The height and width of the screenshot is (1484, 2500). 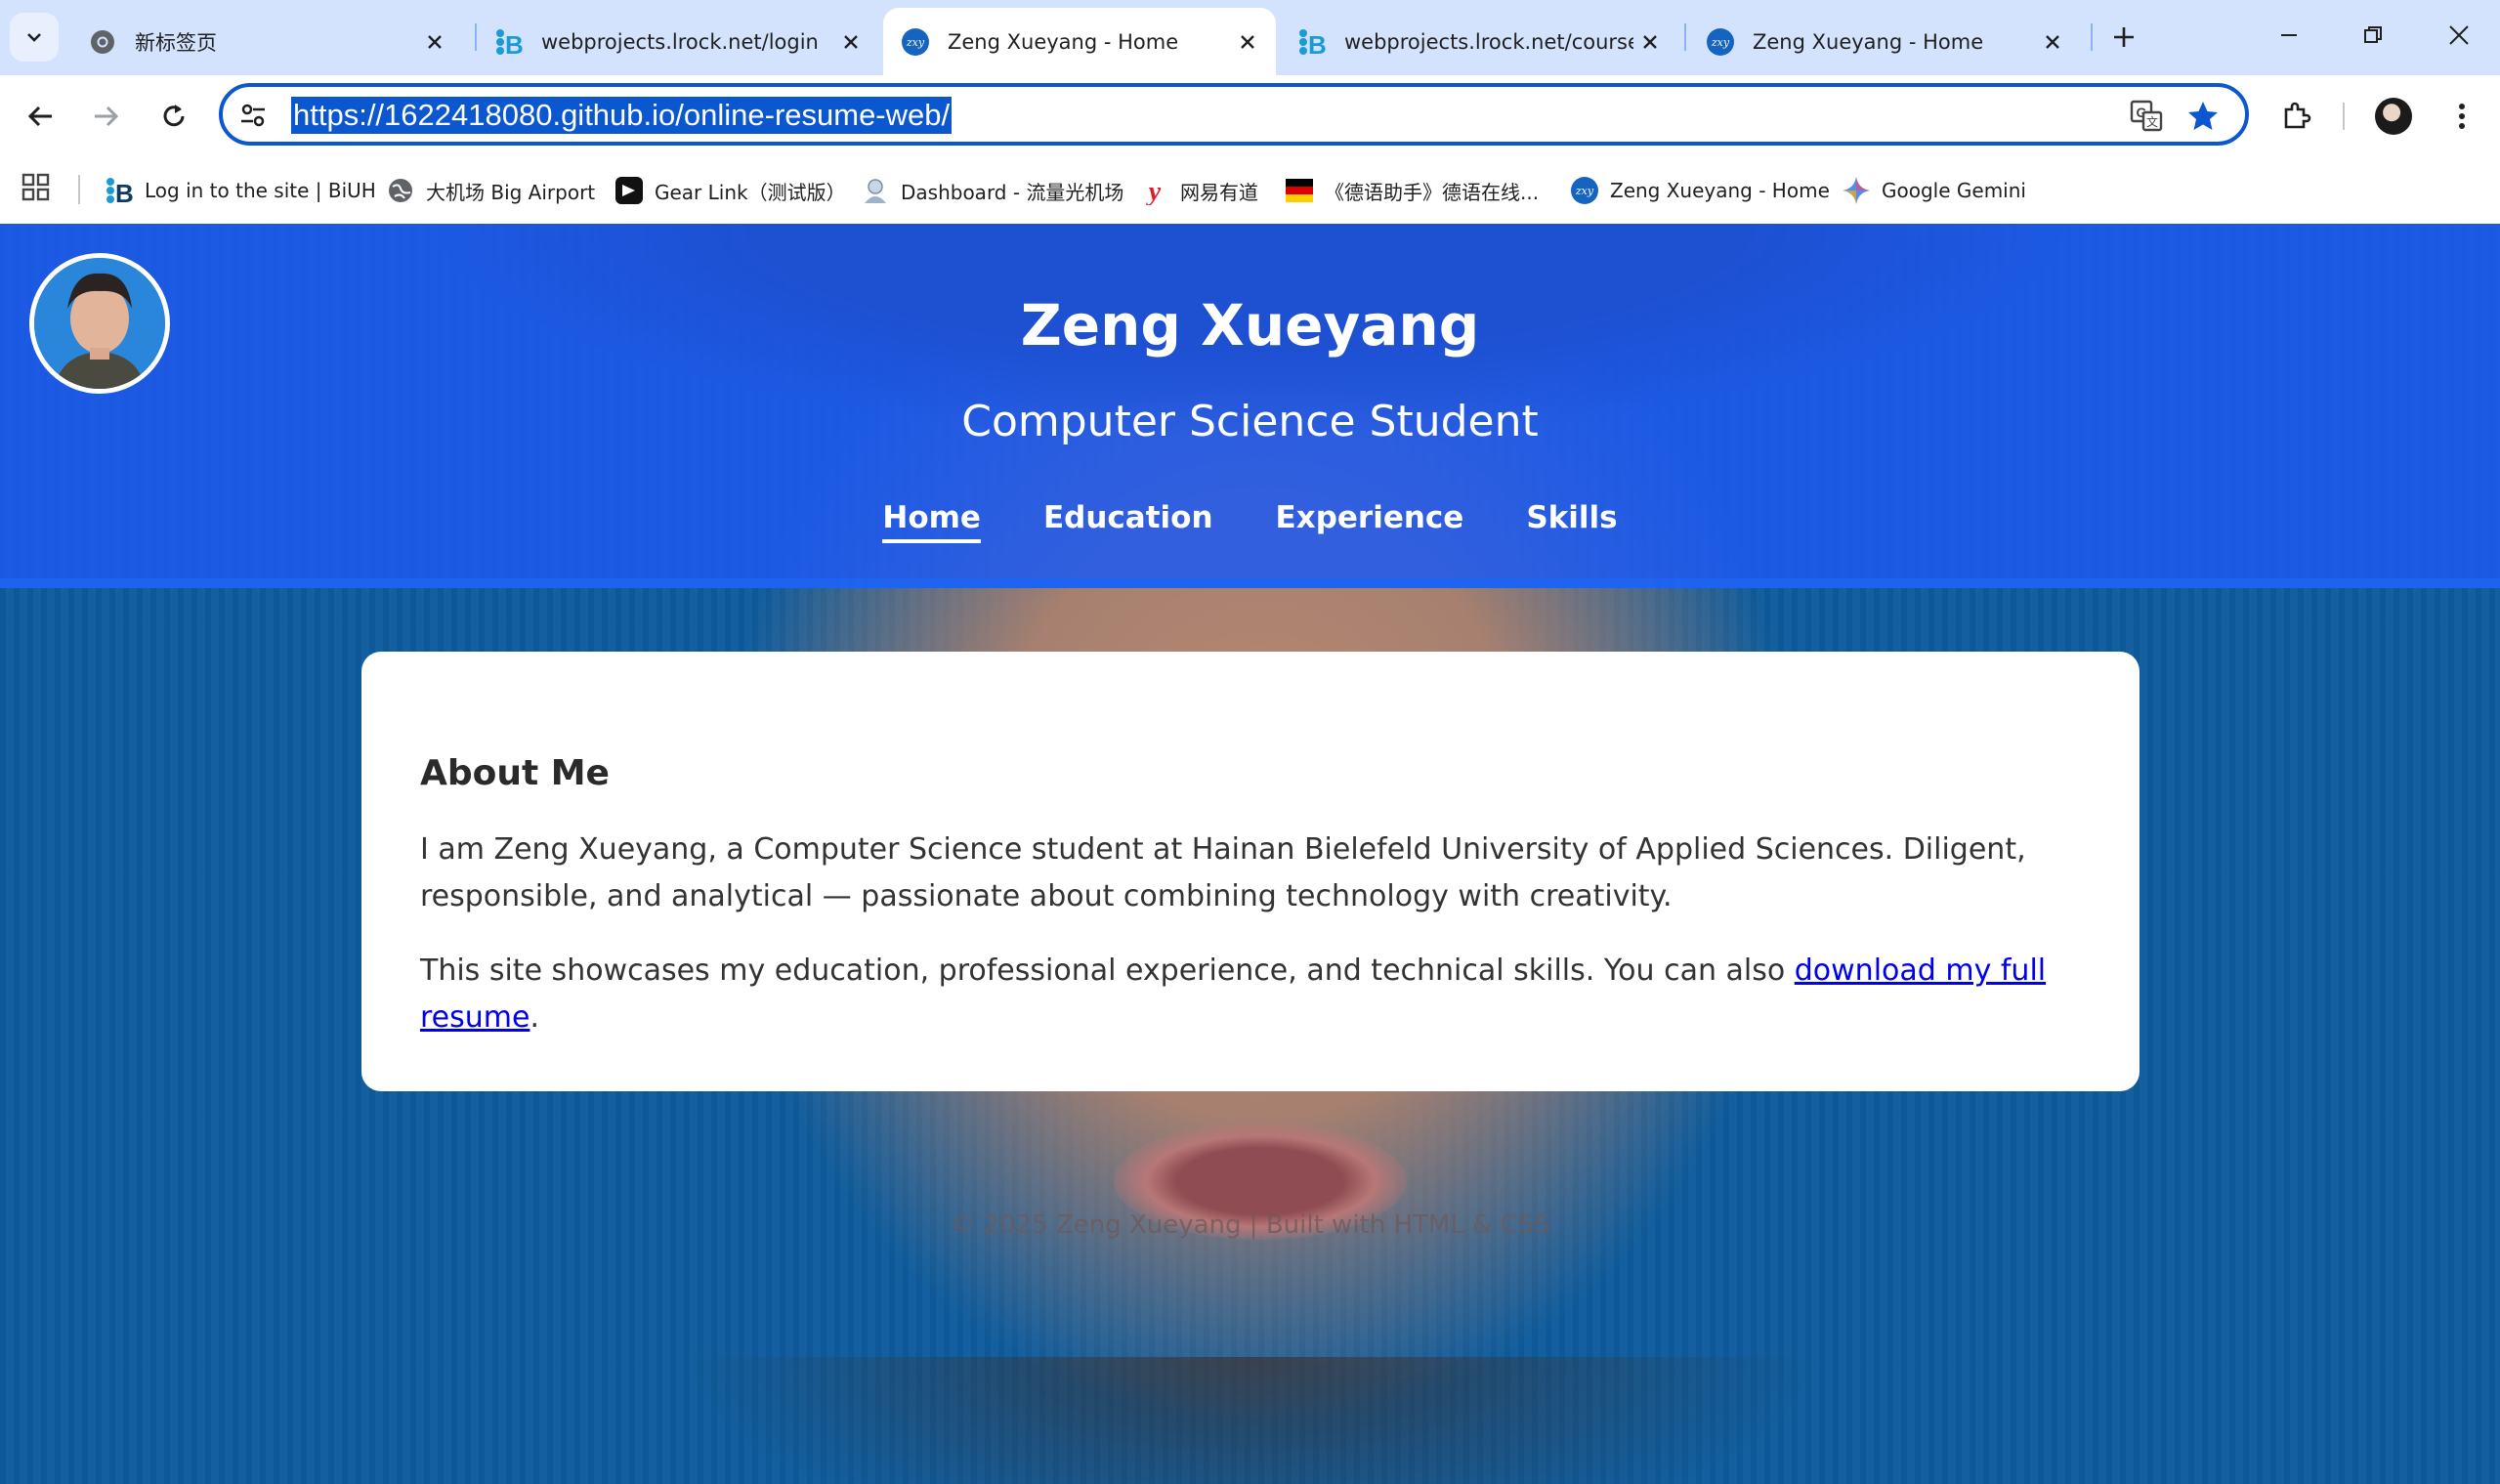 What do you see at coordinates (2344, 116) in the screenshot?
I see `toolbar-divider` at bounding box center [2344, 116].